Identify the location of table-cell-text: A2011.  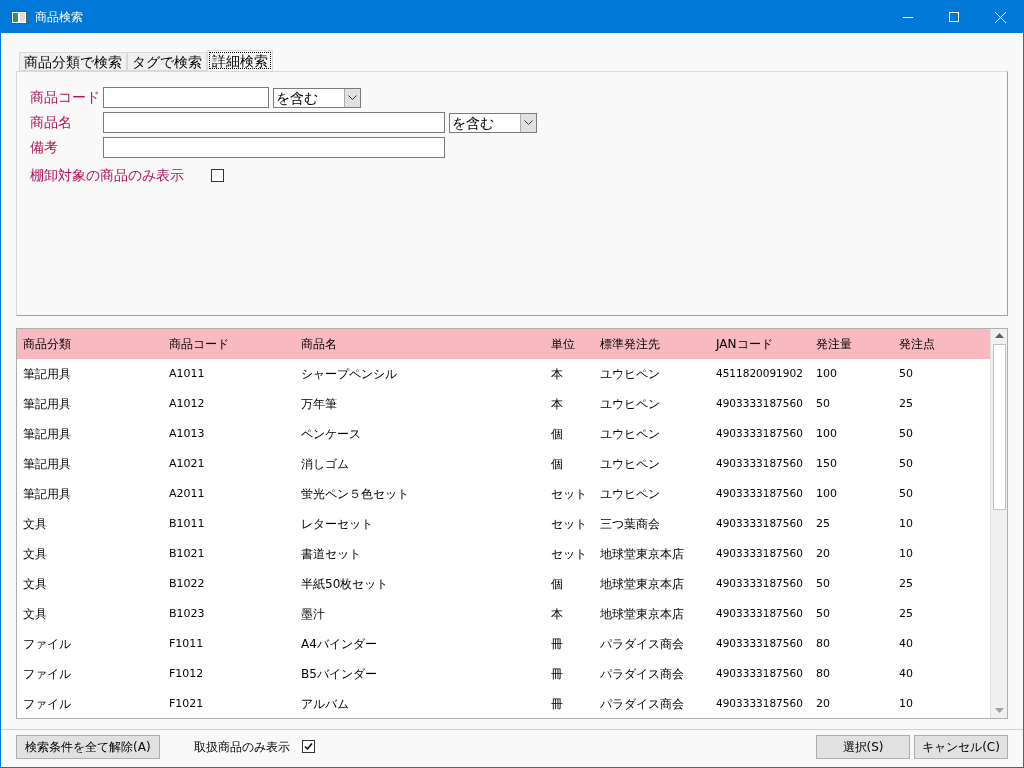
(187, 493).